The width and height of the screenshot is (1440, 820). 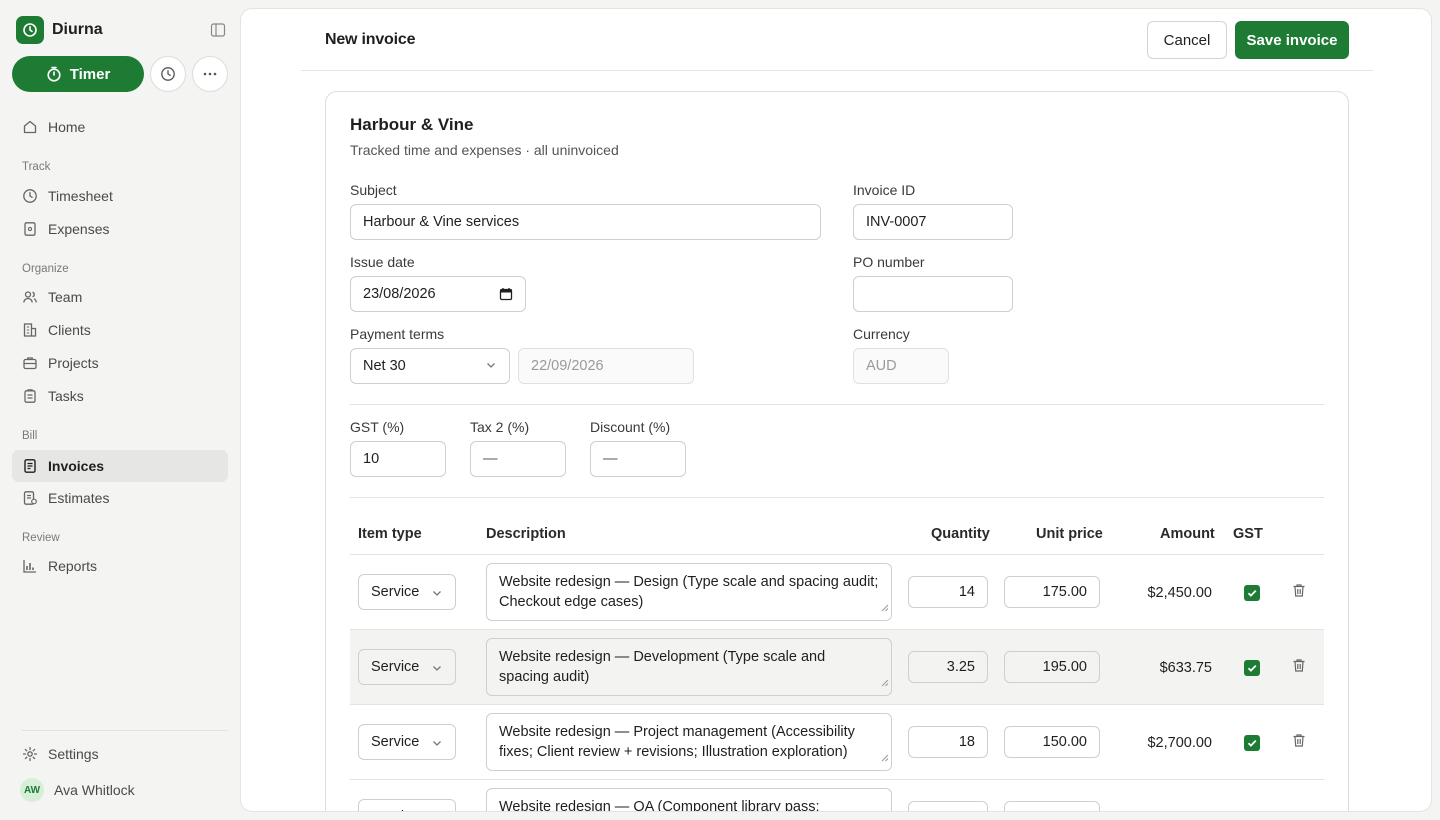 I want to click on briefcase-icon, so click(x=30, y=363).